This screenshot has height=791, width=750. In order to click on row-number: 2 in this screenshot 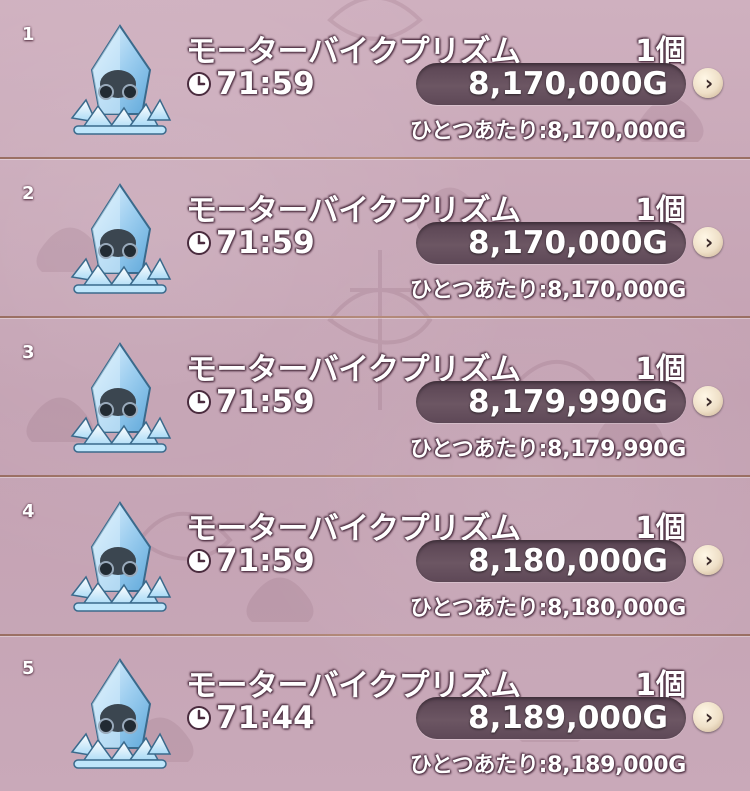, I will do `click(28, 193)`.